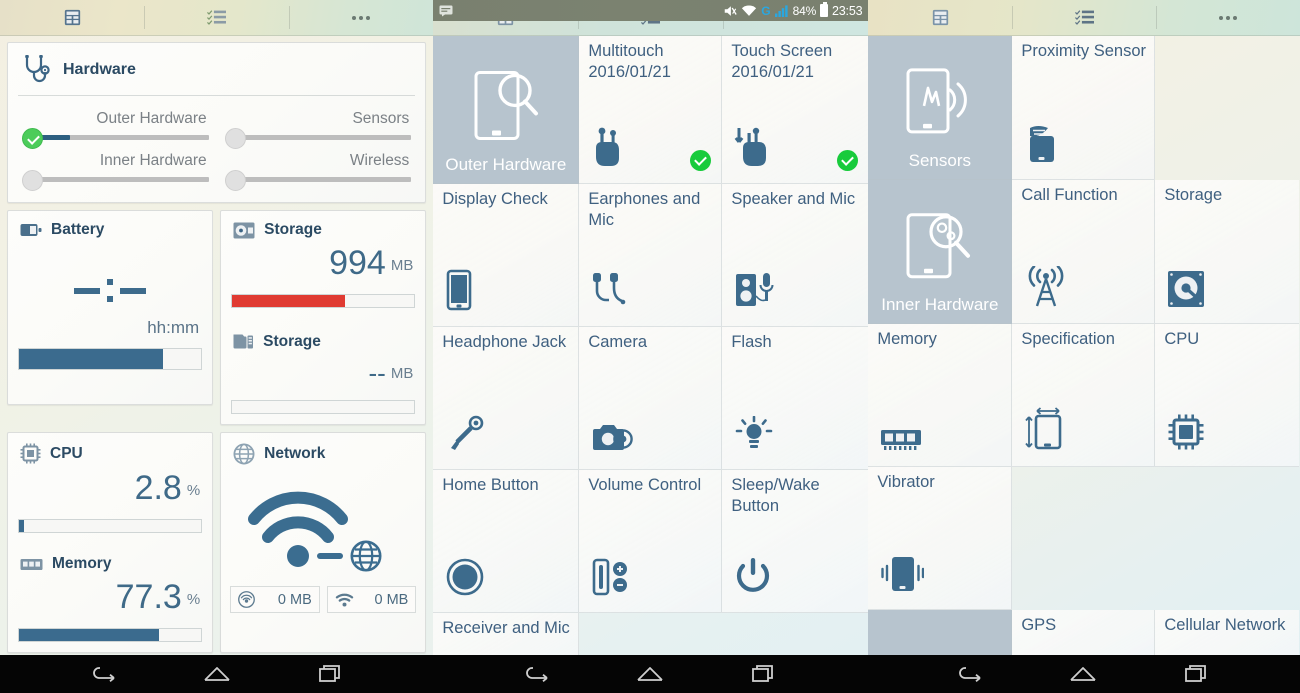 The height and width of the screenshot is (693, 1300). What do you see at coordinates (612, 293) in the screenshot?
I see `earphones-icon` at bounding box center [612, 293].